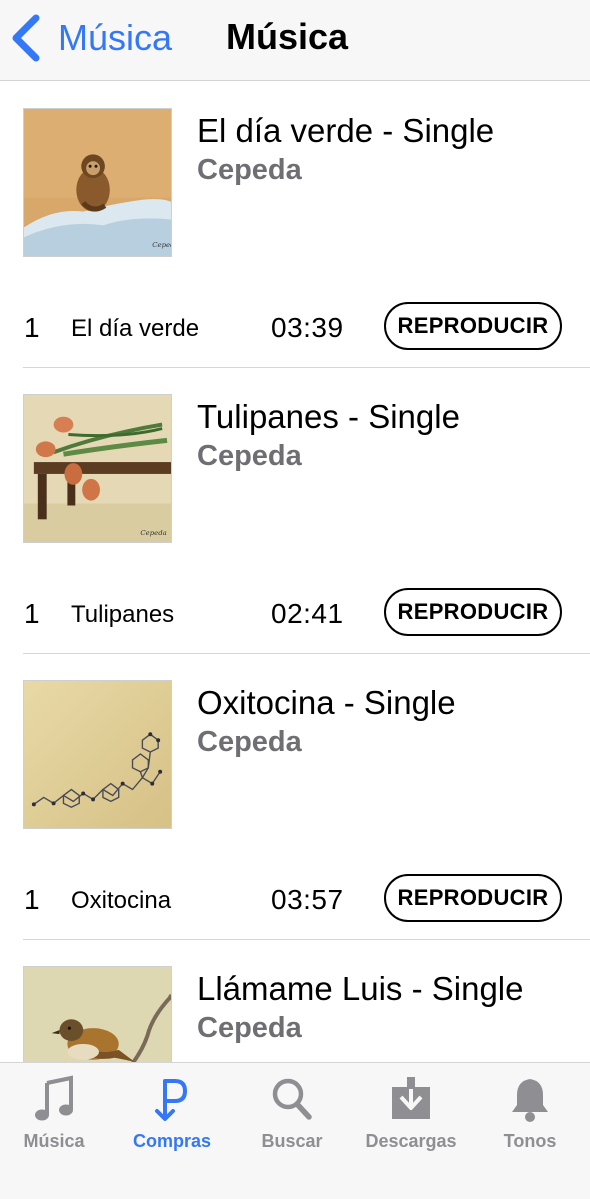 The image size is (590, 1199). I want to click on monkey-on-snow-painting: Cepeda, so click(97, 182).